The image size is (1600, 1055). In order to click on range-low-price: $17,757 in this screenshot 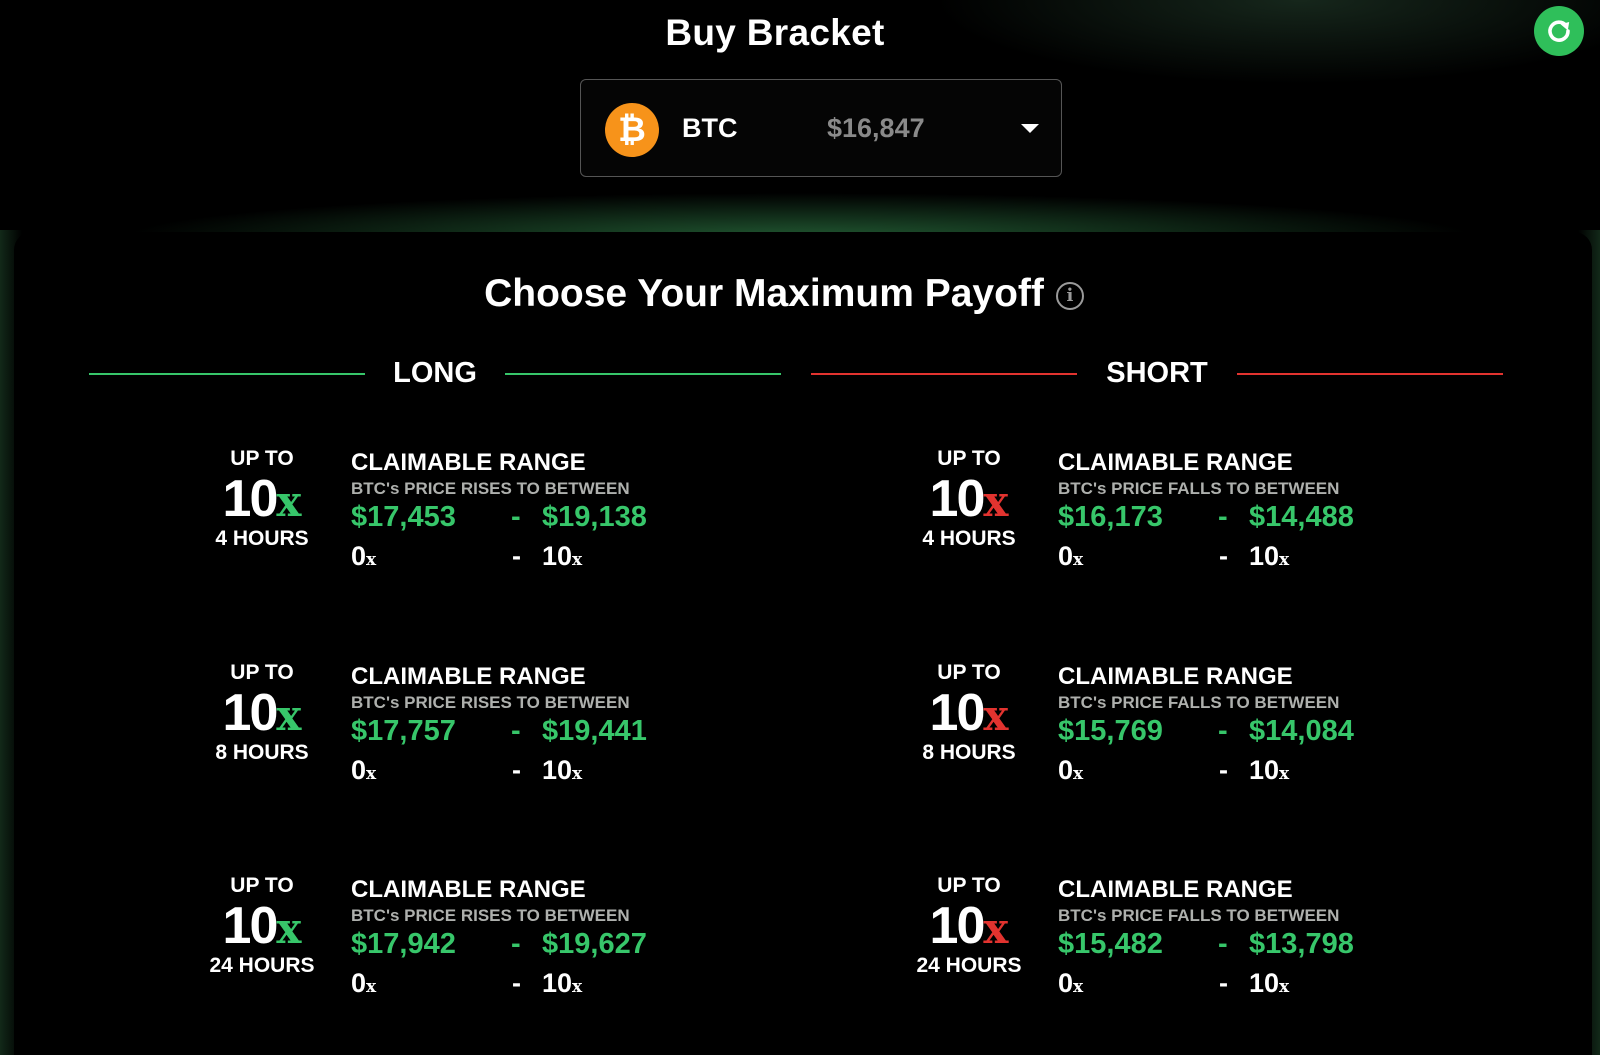, I will do `click(403, 731)`.